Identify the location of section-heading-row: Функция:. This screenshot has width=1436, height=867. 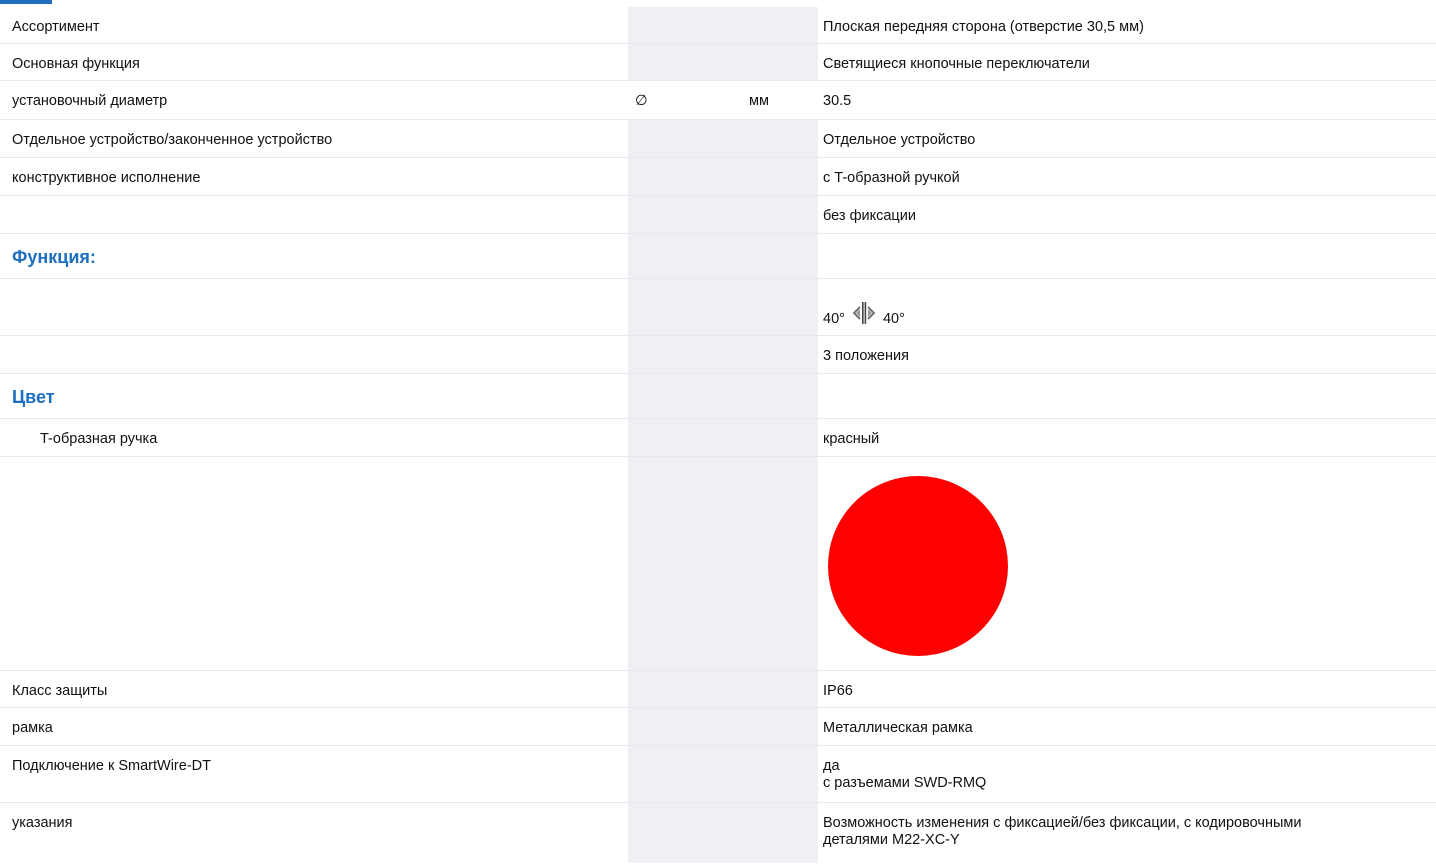
(718, 256).